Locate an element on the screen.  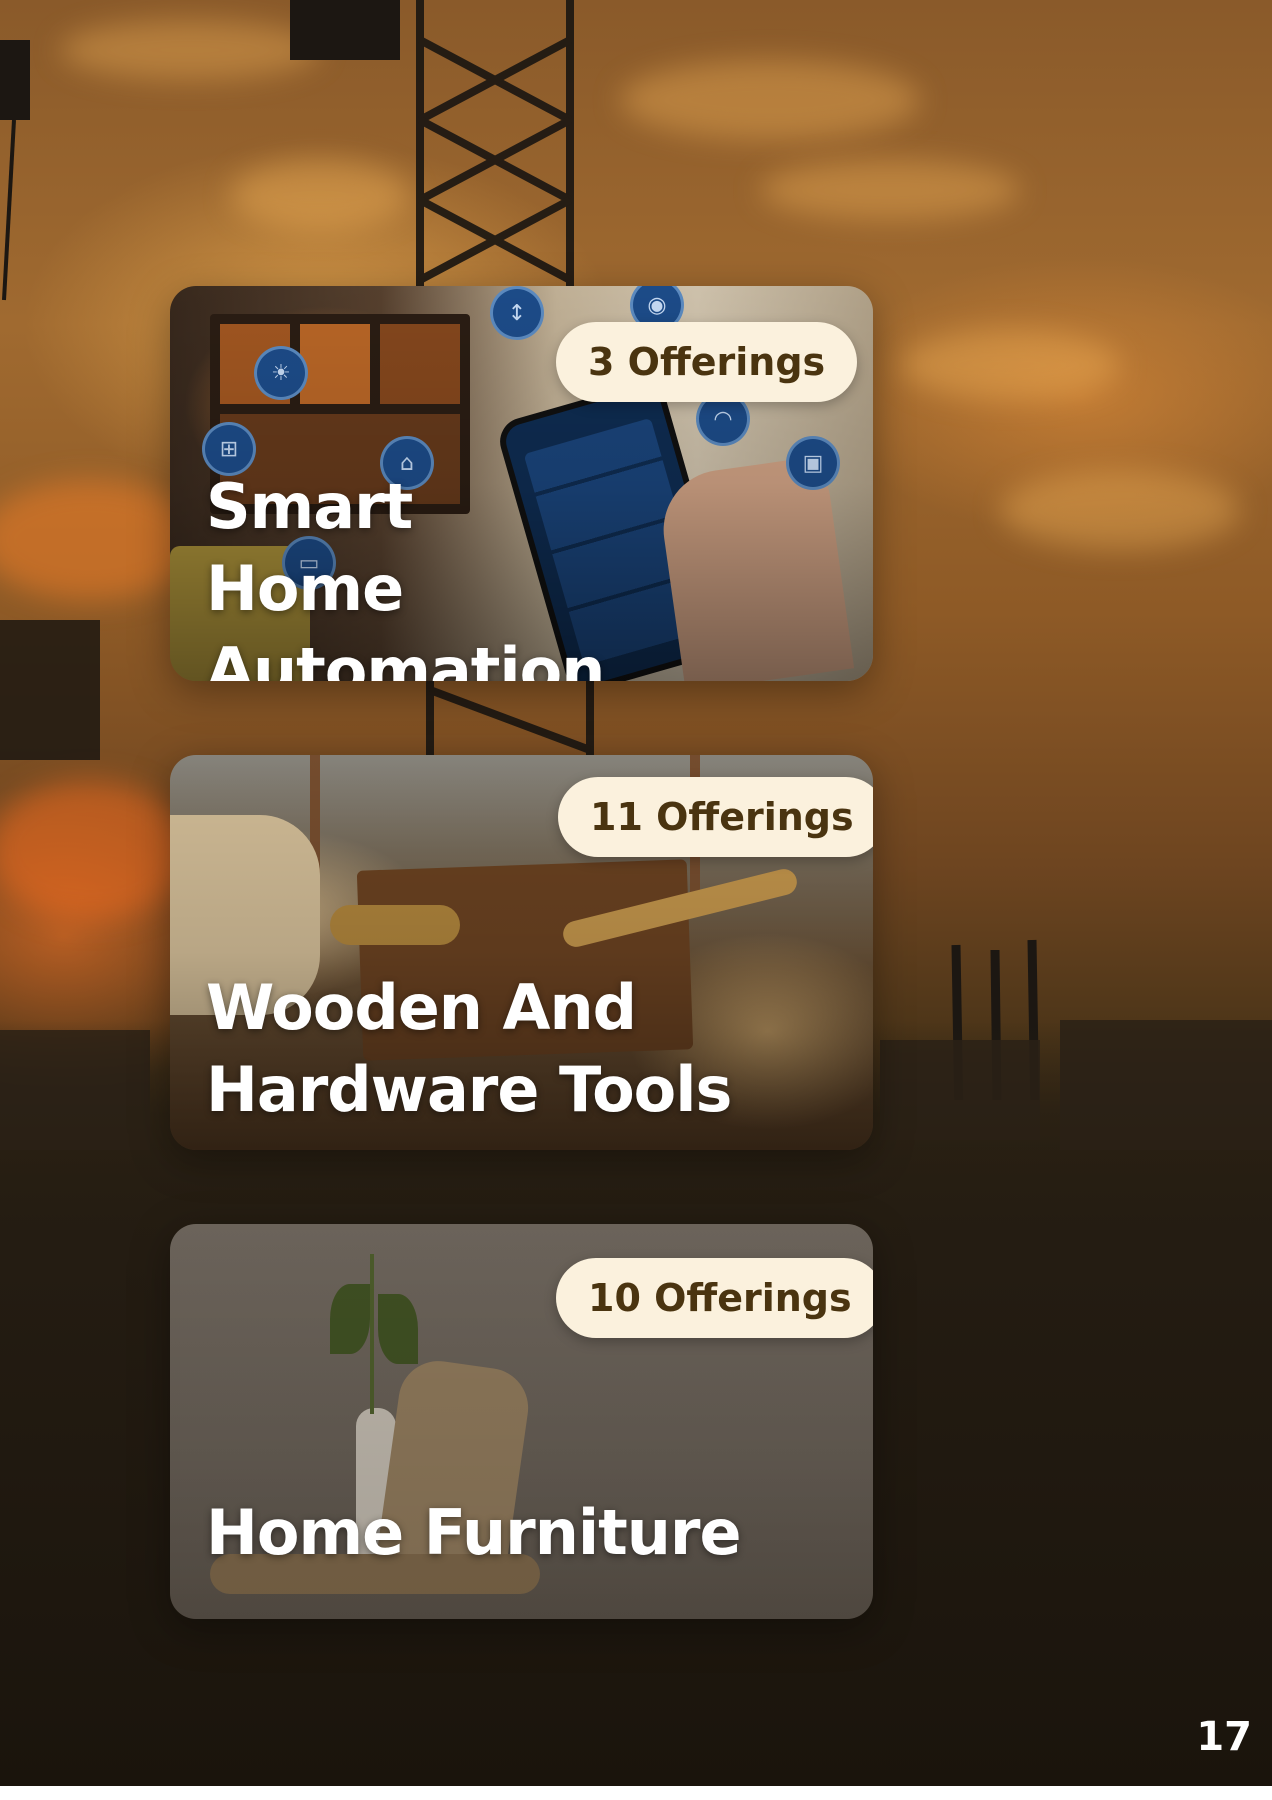
offerings-badge: 11 Offerings is located at coordinates (715, 817).